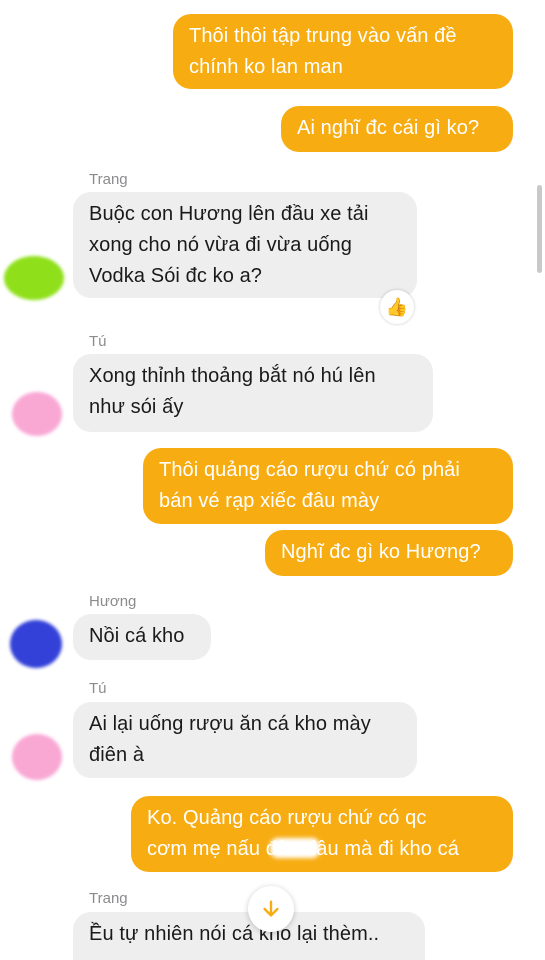 This screenshot has width=545, height=960. I want to click on scrollbar, so click(539, 229).